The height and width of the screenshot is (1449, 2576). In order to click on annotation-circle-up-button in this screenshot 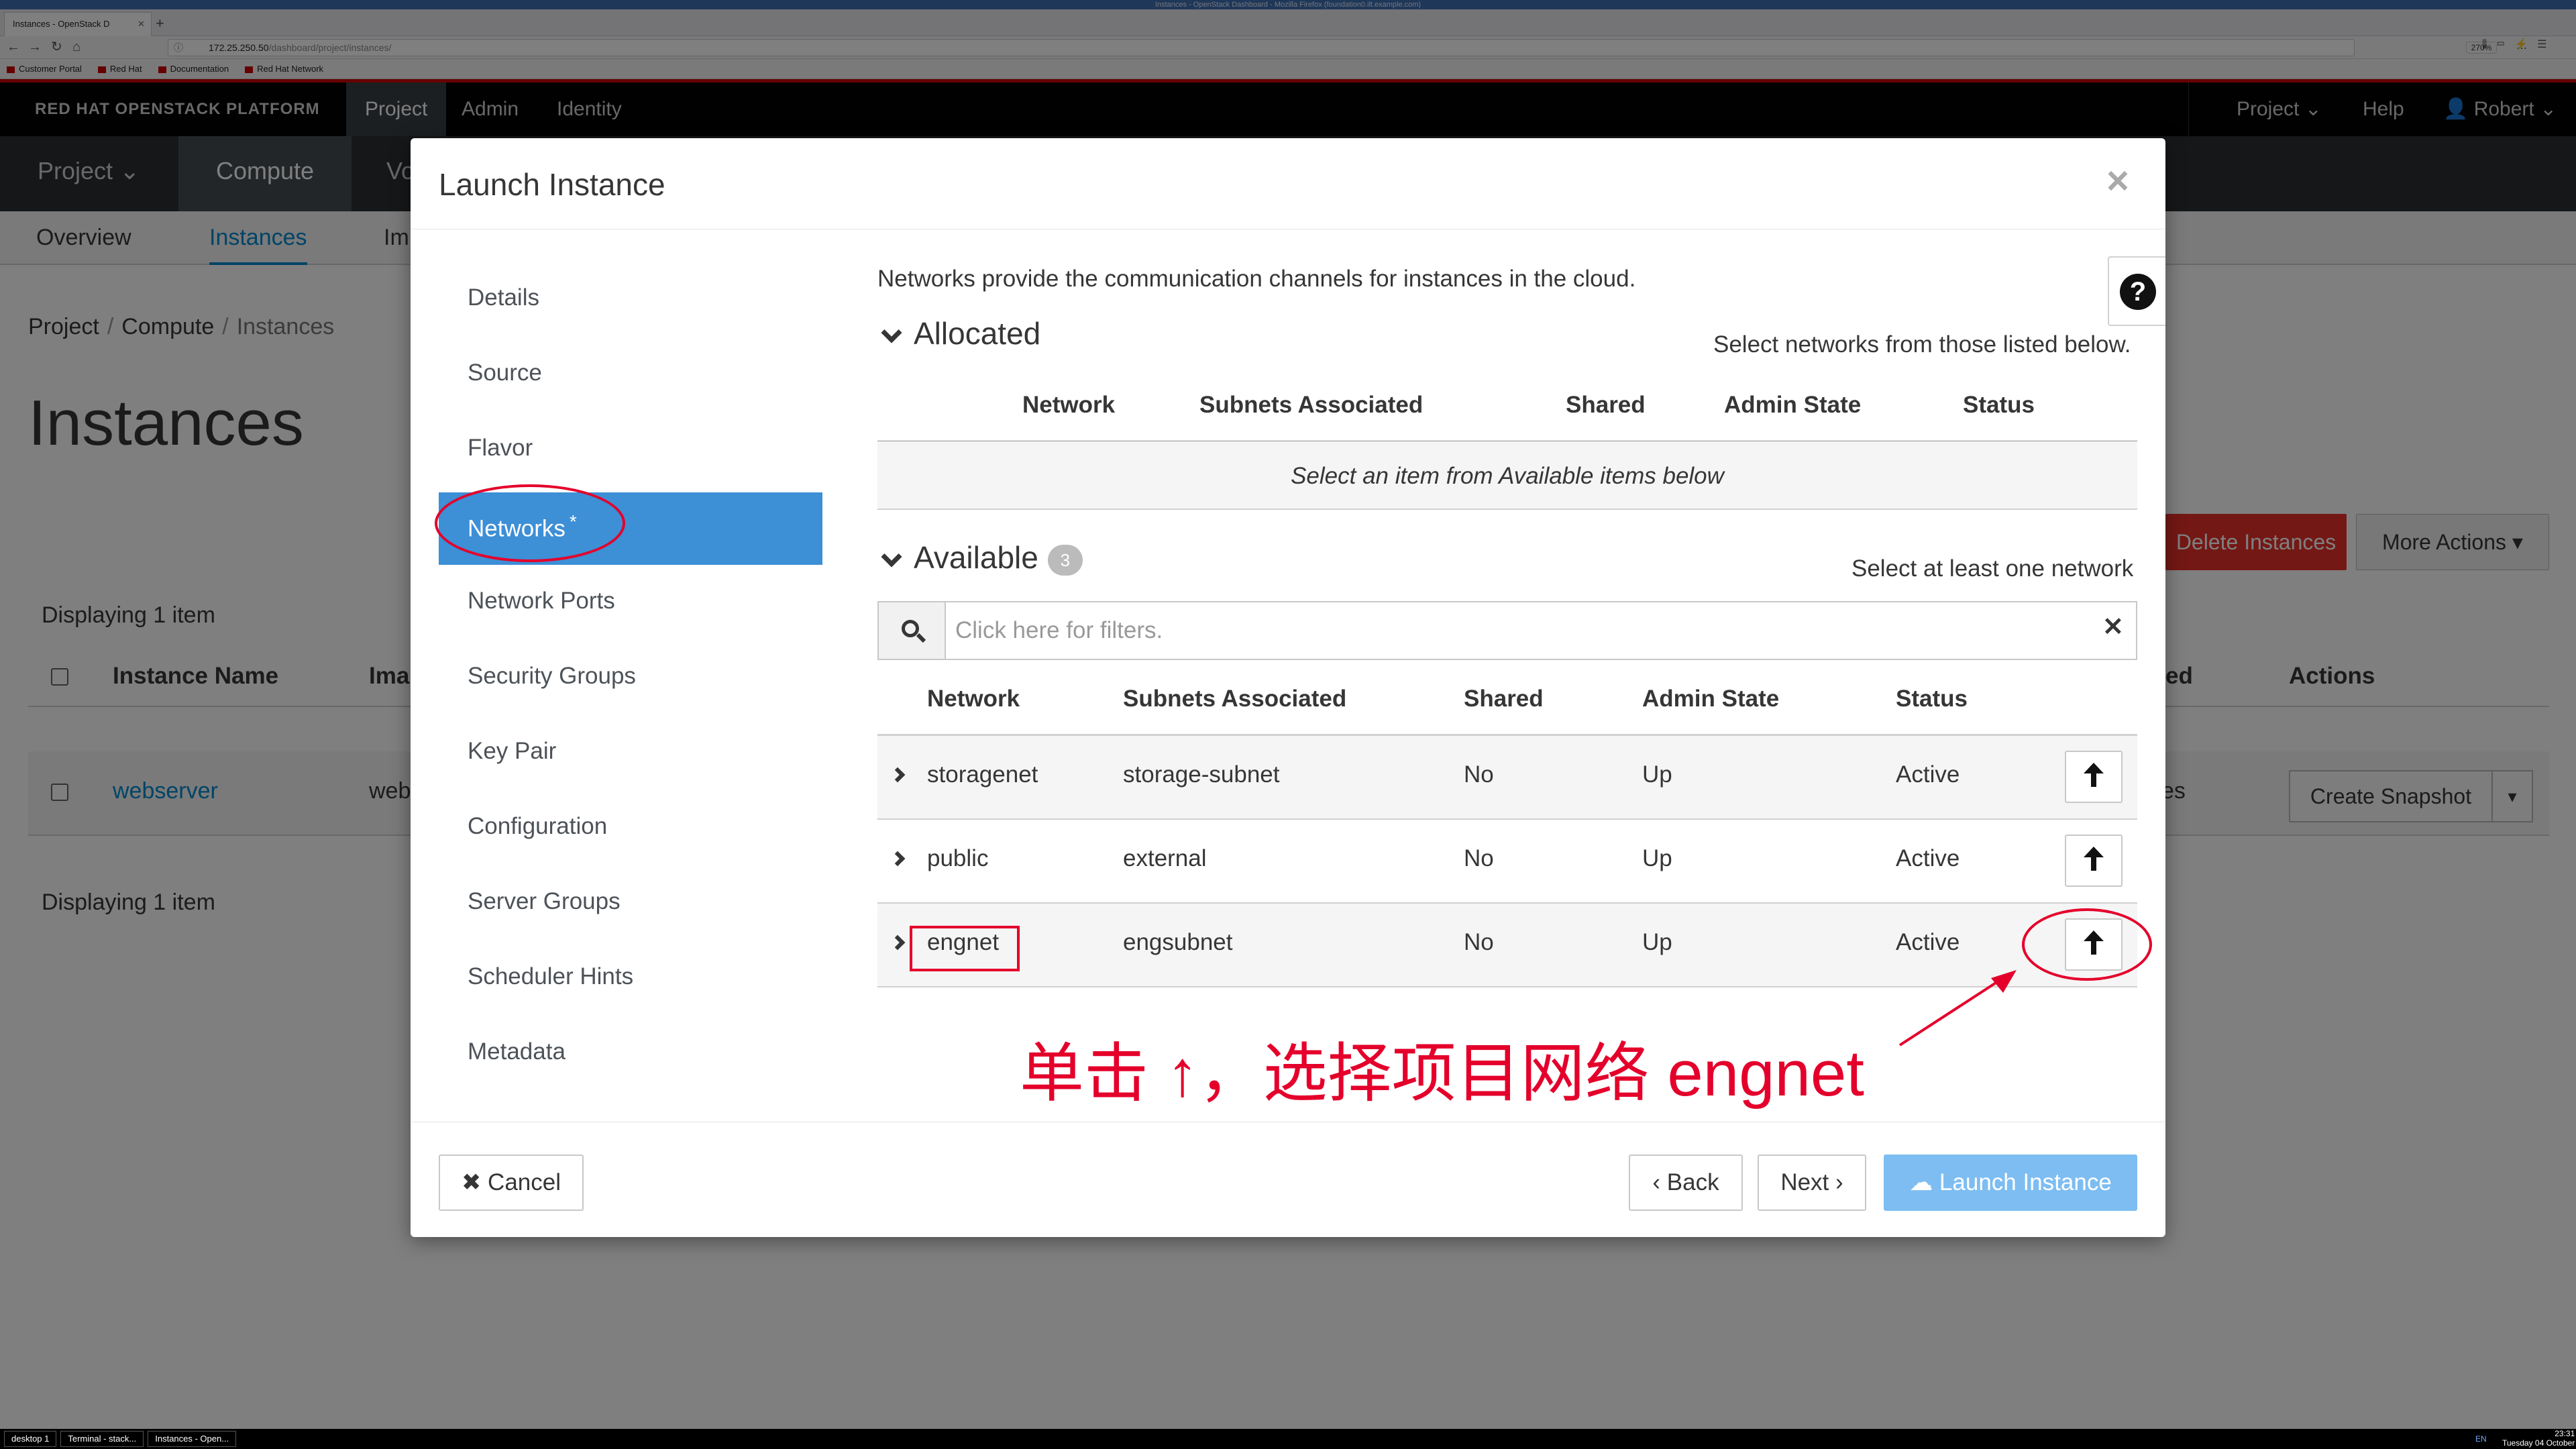, I will do `click(2087, 944)`.